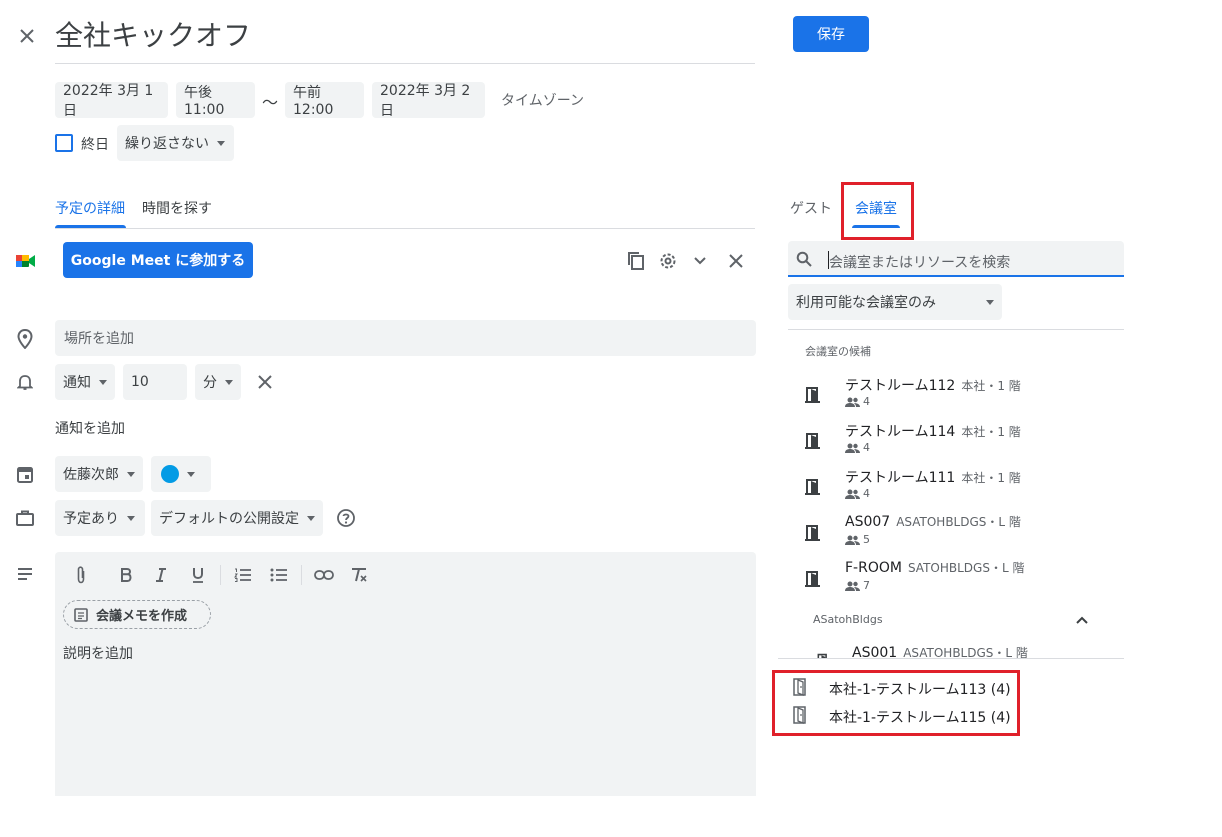 The height and width of the screenshot is (837, 1222). What do you see at coordinates (866, 585) in the screenshot?
I see `room-capacity: 7` at bounding box center [866, 585].